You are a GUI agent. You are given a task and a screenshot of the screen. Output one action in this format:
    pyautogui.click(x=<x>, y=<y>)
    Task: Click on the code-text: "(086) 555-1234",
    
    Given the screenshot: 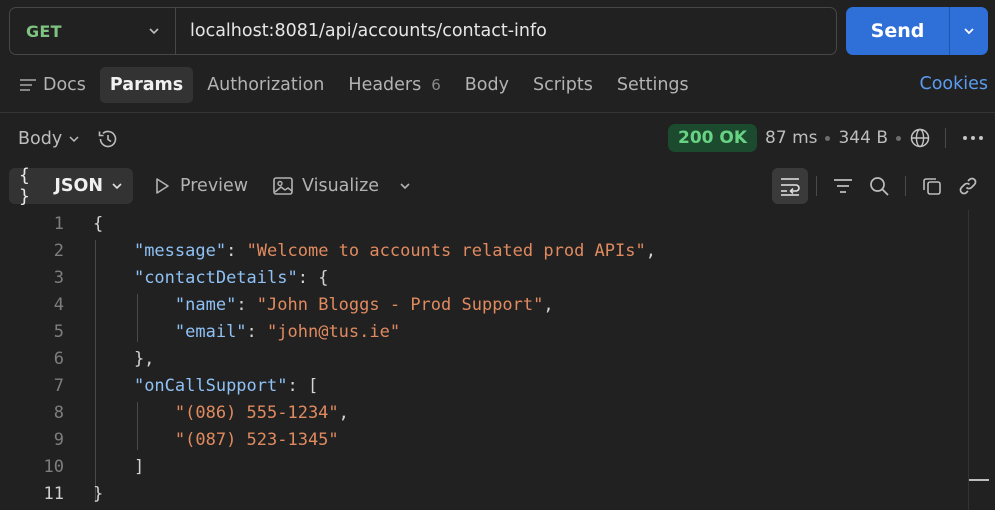 What is the action you would take?
    pyautogui.click(x=221, y=413)
    